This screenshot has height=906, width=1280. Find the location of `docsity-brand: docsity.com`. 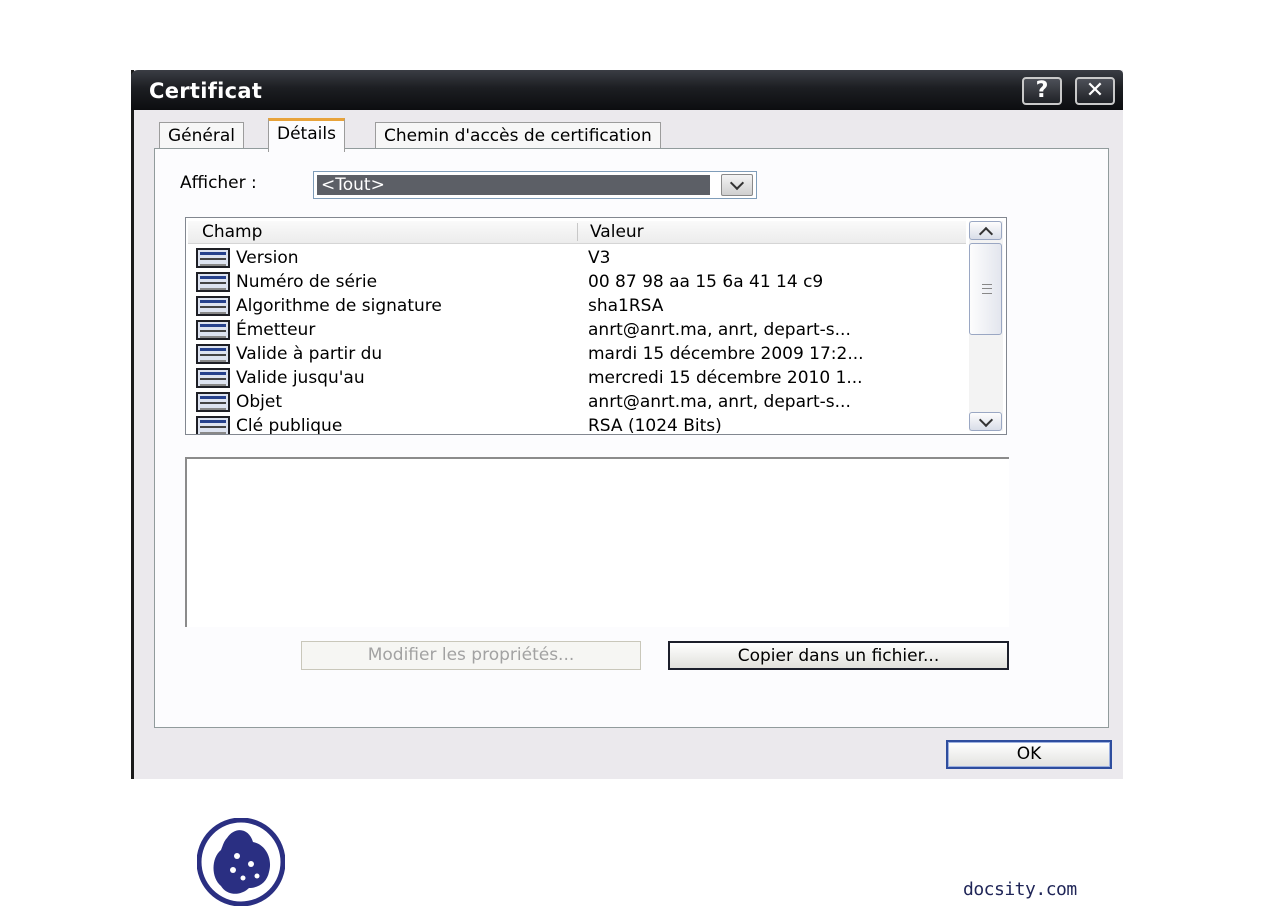

docsity-brand: docsity.com is located at coordinates (1020, 889).